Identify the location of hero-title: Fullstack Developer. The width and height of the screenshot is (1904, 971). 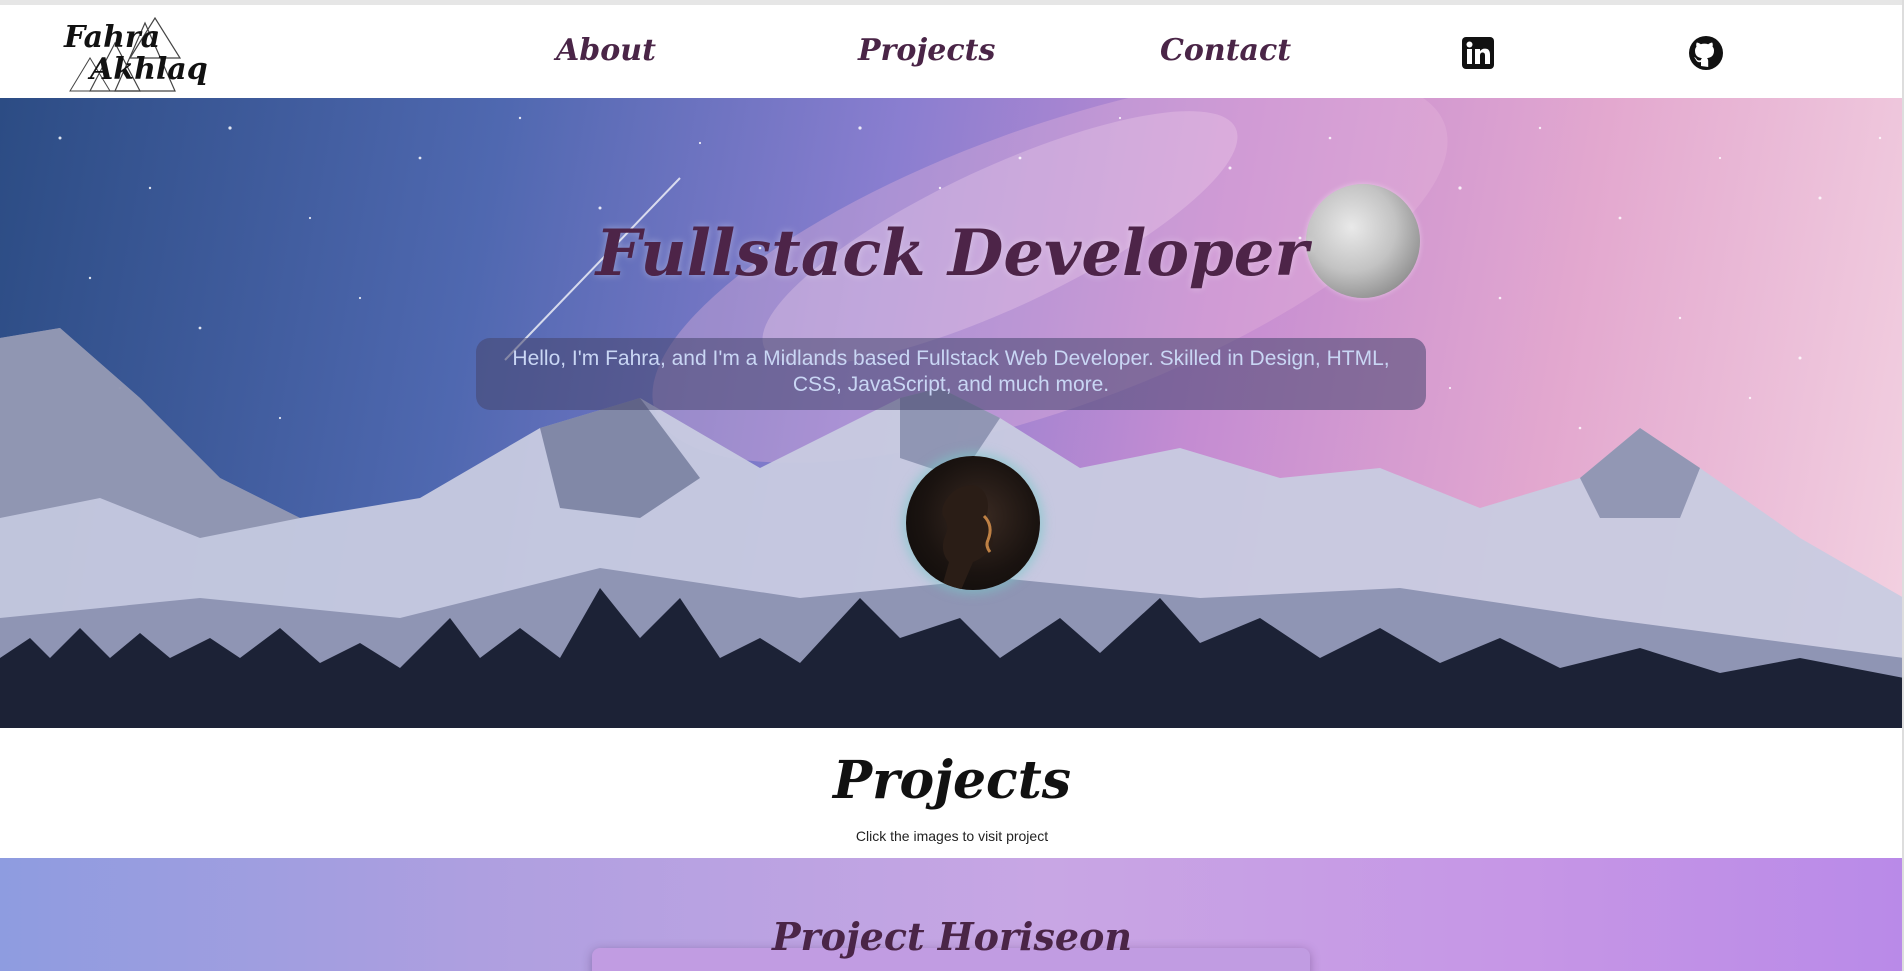
(952, 253).